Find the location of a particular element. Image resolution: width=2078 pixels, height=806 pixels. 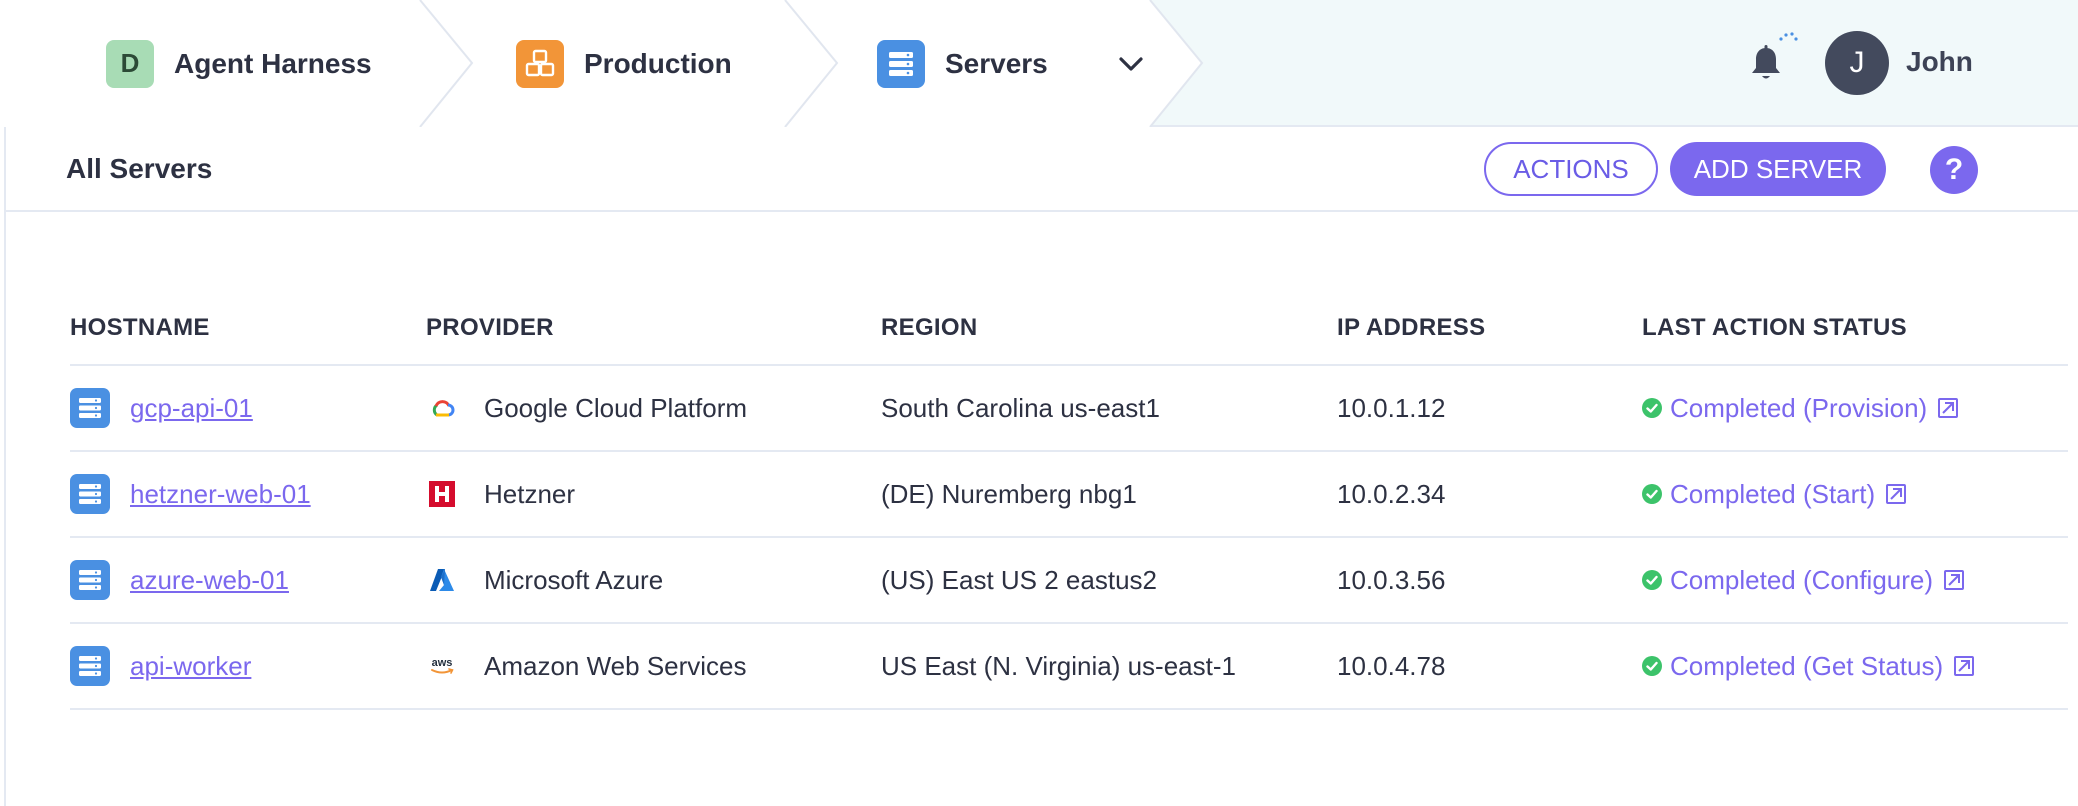

hostname-cell: hetzner-web-01 is located at coordinates (190, 494).